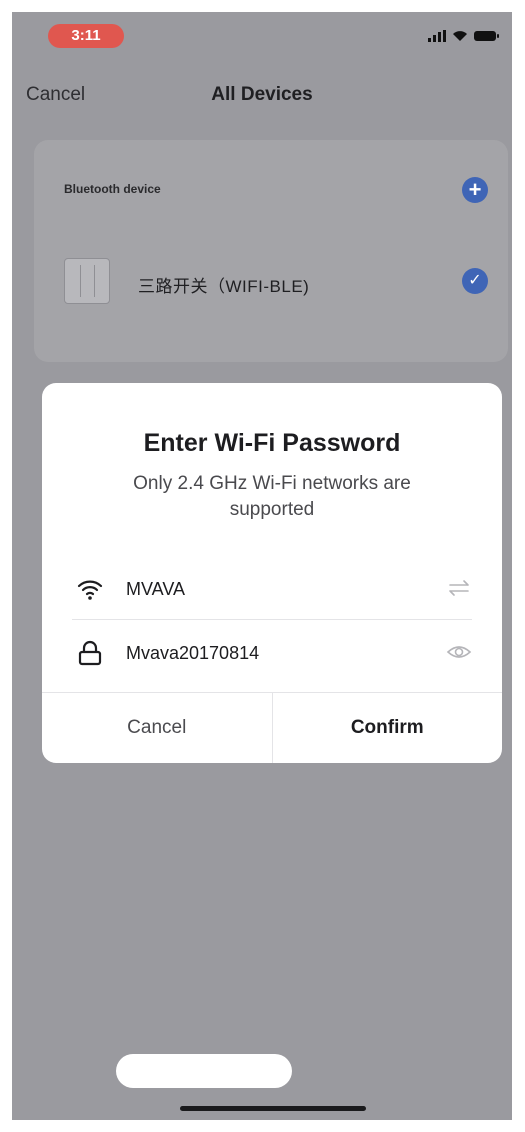 This screenshot has width=525, height=1132. I want to click on switch-device-icon, so click(87, 281).